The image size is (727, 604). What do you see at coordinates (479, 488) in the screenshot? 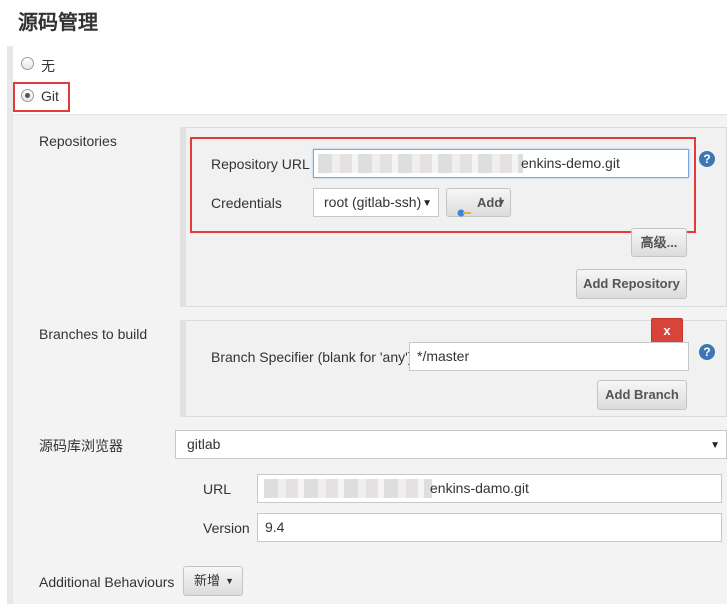
I see `browser-url-value: enkins-damo.git` at bounding box center [479, 488].